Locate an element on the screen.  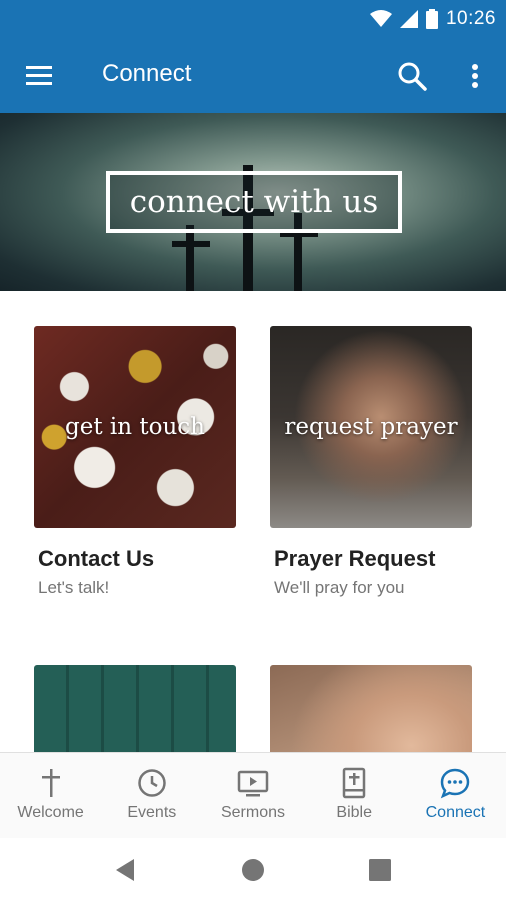
hero-title: connect with us is located at coordinates (254, 202).